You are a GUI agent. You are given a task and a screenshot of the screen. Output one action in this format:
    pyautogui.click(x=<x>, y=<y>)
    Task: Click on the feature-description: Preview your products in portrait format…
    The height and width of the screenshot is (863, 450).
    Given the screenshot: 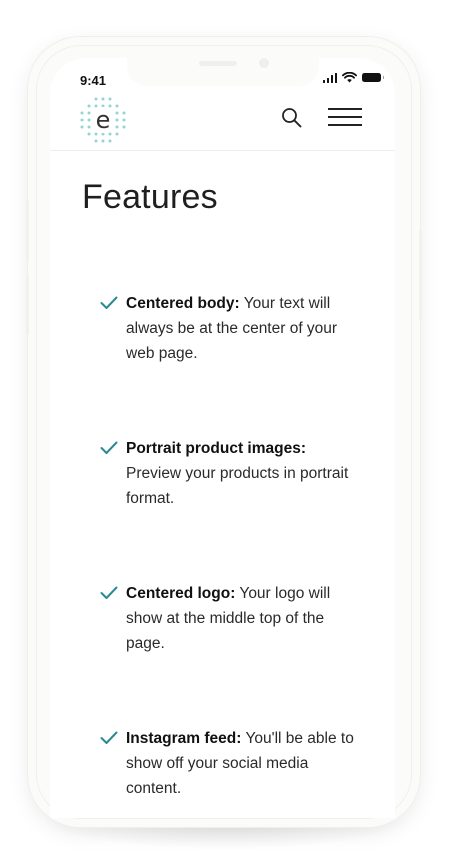 What is the action you would take?
    pyautogui.click(x=237, y=486)
    